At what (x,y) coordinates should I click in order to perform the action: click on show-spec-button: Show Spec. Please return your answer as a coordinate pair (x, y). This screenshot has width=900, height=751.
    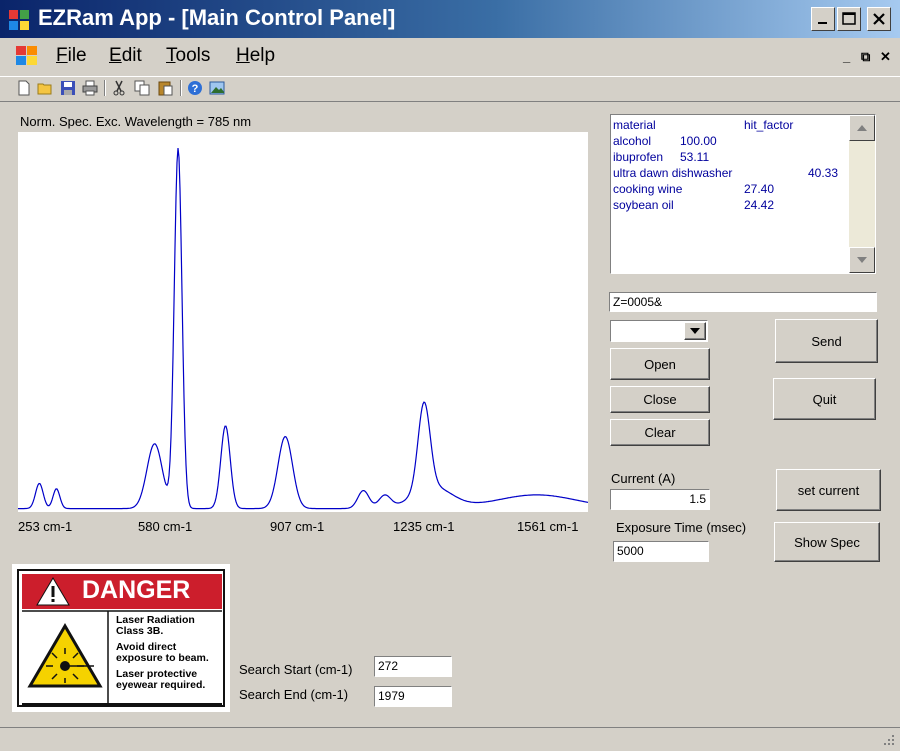
    Looking at the image, I should click on (827, 542).